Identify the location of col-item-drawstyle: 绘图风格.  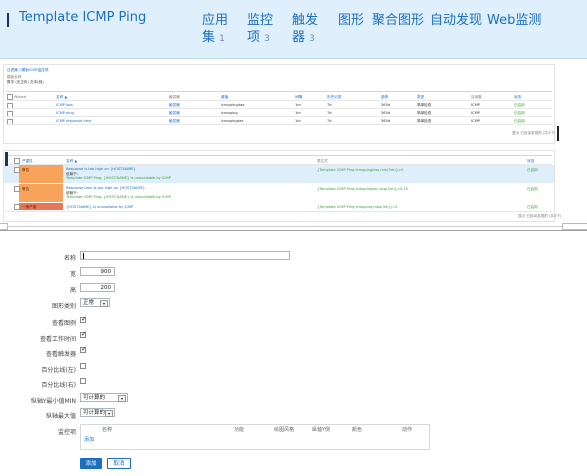
(284, 430).